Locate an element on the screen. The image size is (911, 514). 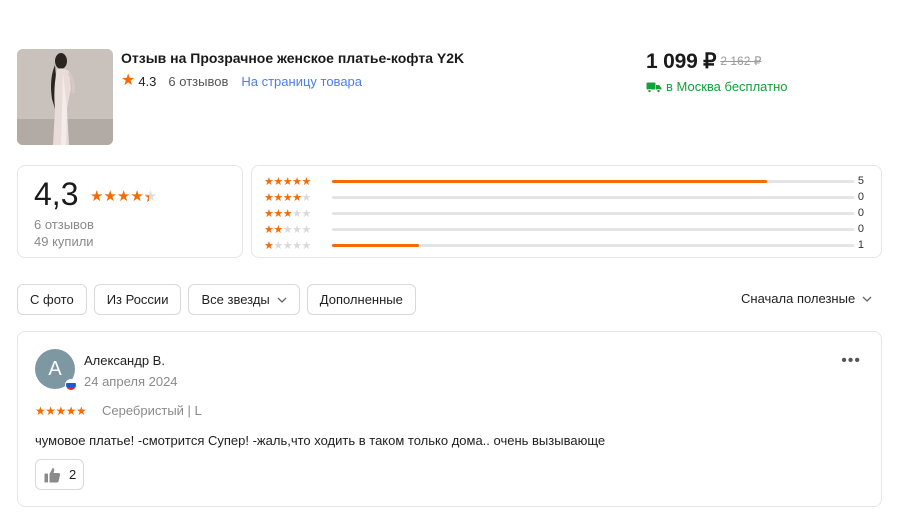
filter-with-photo-label: С фото is located at coordinates (52, 299).